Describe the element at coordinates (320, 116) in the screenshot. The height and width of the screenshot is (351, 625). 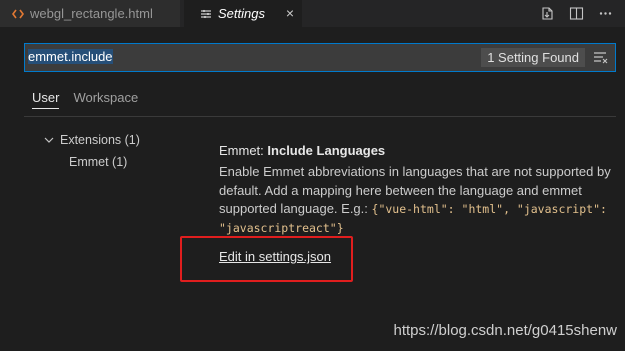
I see `divider` at that location.